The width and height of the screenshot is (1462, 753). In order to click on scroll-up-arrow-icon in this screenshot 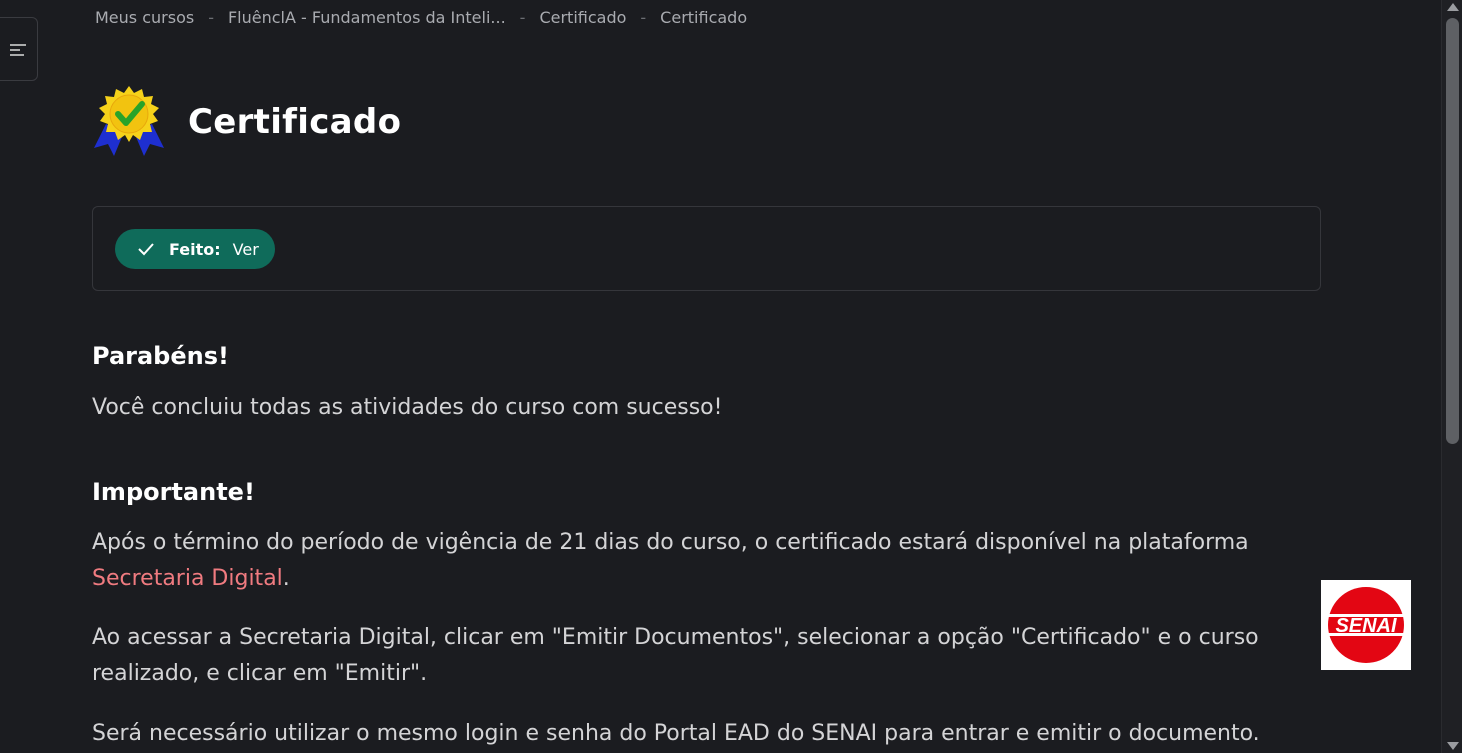, I will do `click(1453, 7)`.